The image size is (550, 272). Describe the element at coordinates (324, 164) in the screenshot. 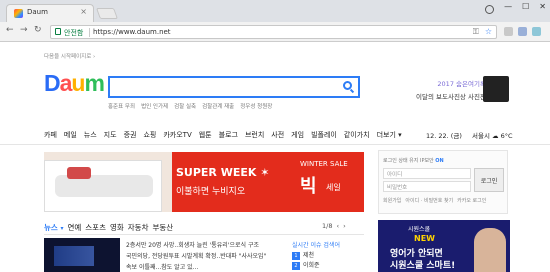

I see `winter-sale-label: WINTER SALE` at that location.